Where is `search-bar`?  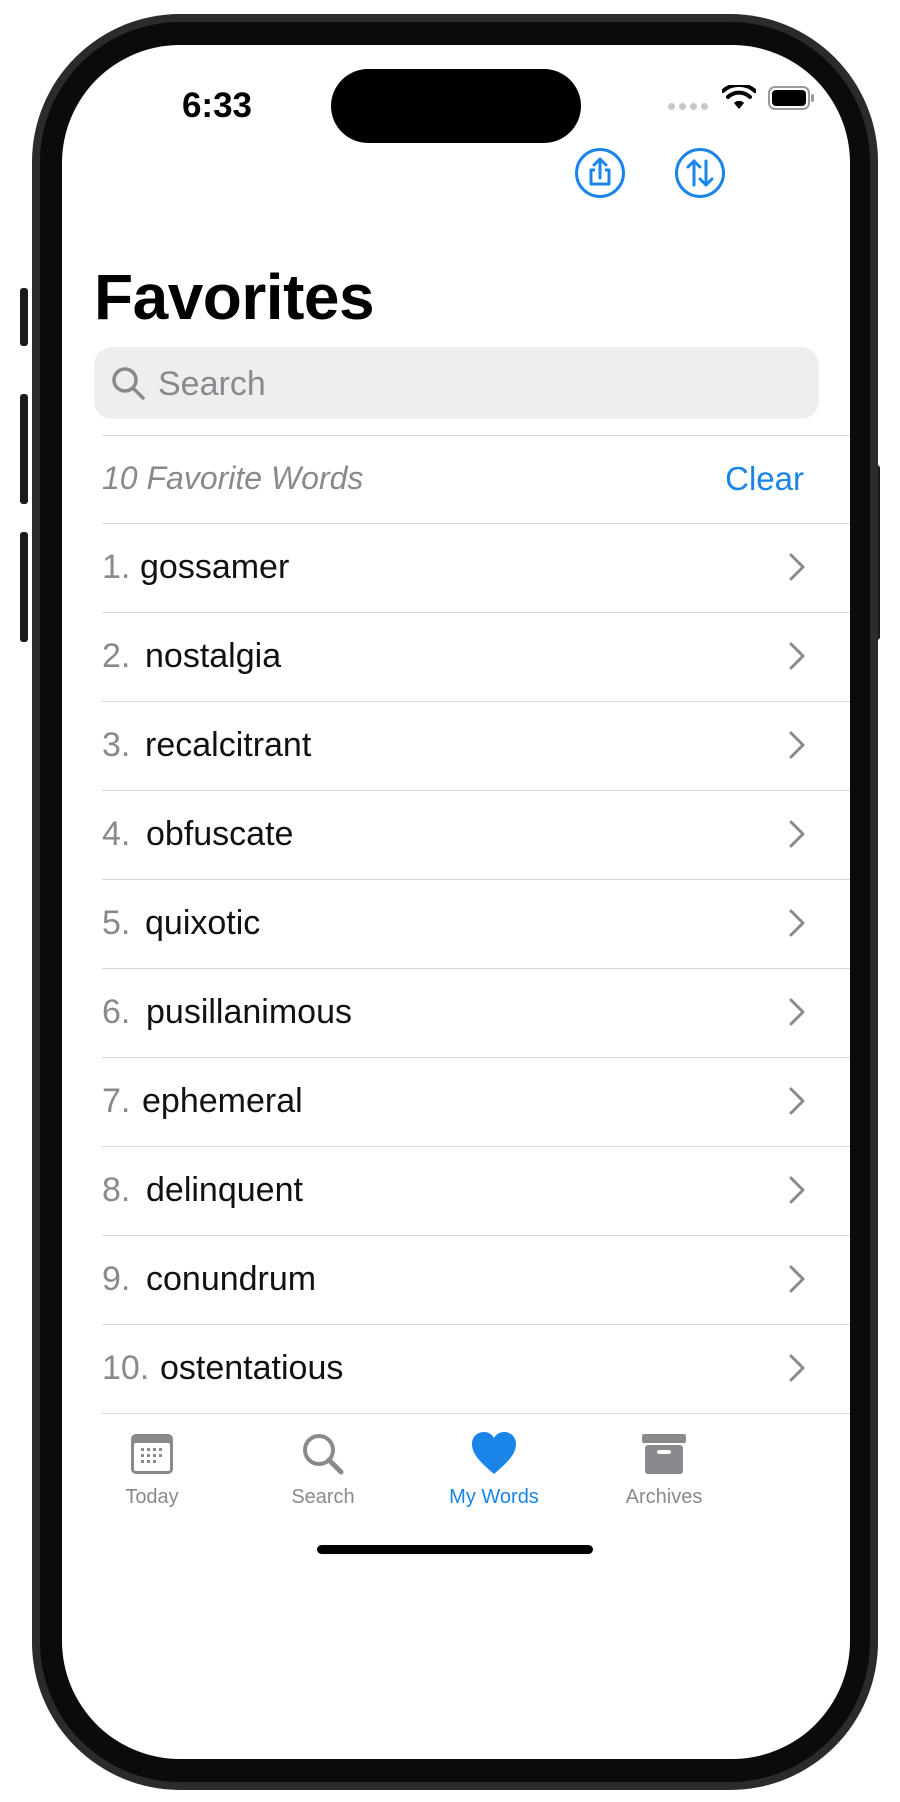 search-bar is located at coordinates (456, 384).